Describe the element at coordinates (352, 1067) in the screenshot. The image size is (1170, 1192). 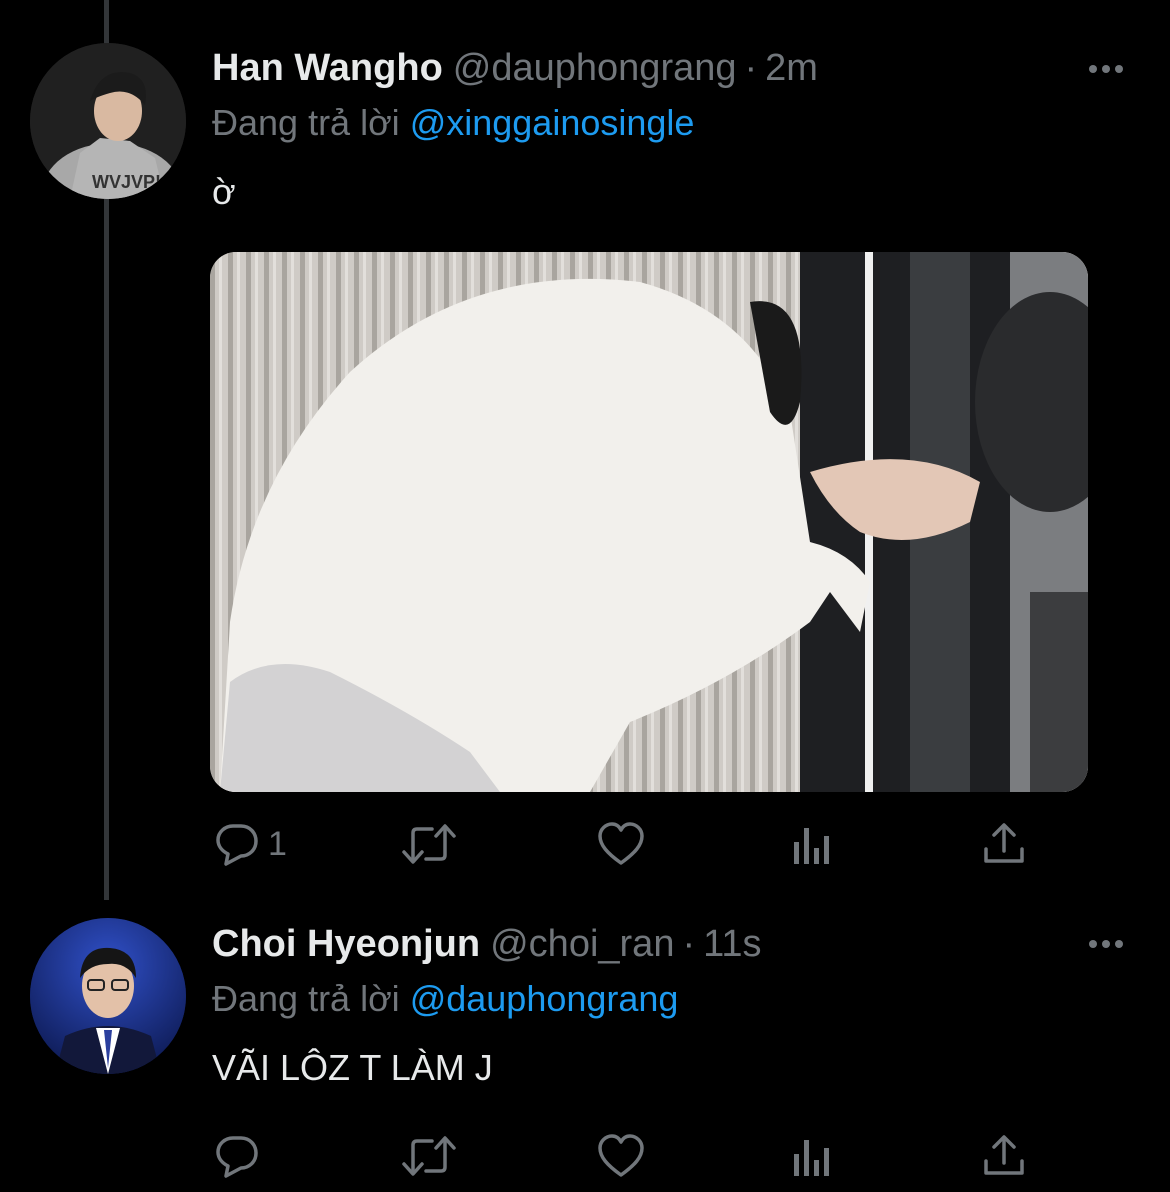
I see `tweet-text: VÃI LÔZ T LÀM J` at that location.